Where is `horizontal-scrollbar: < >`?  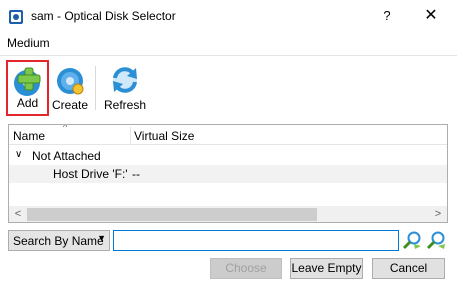
horizontal-scrollbar: < > is located at coordinates (228, 214).